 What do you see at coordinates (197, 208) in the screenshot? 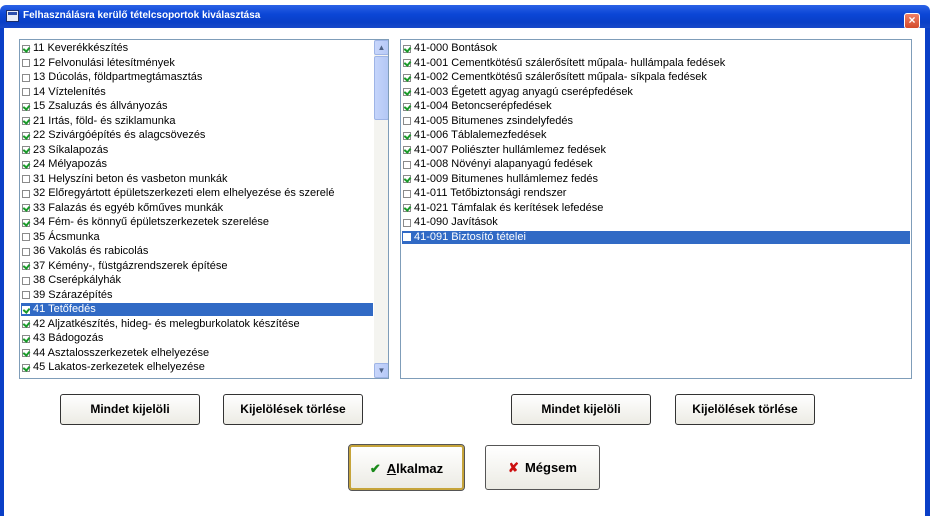
I see `list-item: 33 Falazás és egyéb kőműves munkák` at bounding box center [197, 208].